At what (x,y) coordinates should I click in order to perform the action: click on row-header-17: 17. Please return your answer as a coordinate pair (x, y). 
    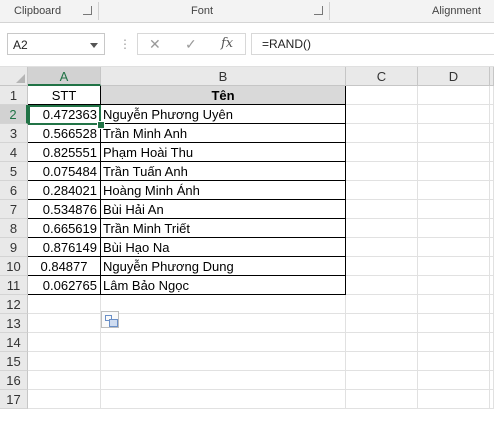
    Looking at the image, I should click on (14, 399).